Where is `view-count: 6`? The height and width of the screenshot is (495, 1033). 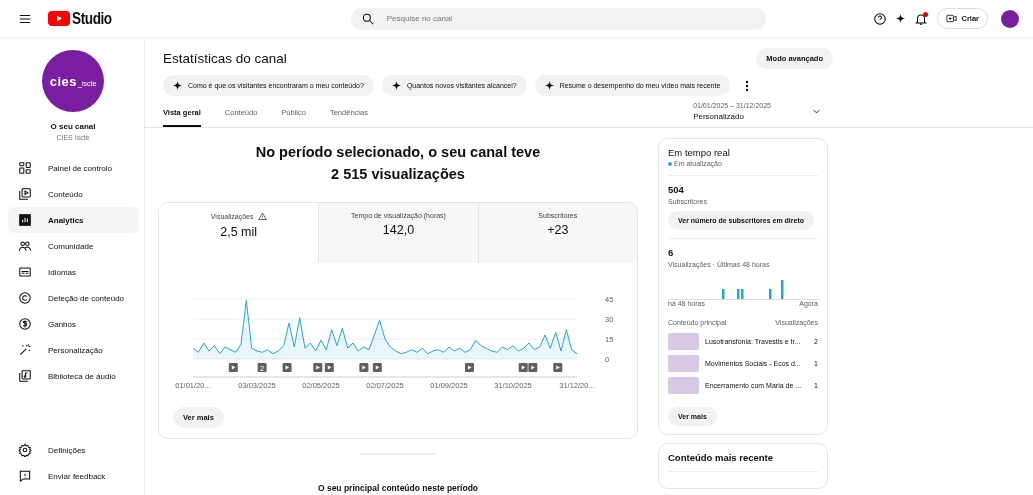 view-count: 6 is located at coordinates (671, 252).